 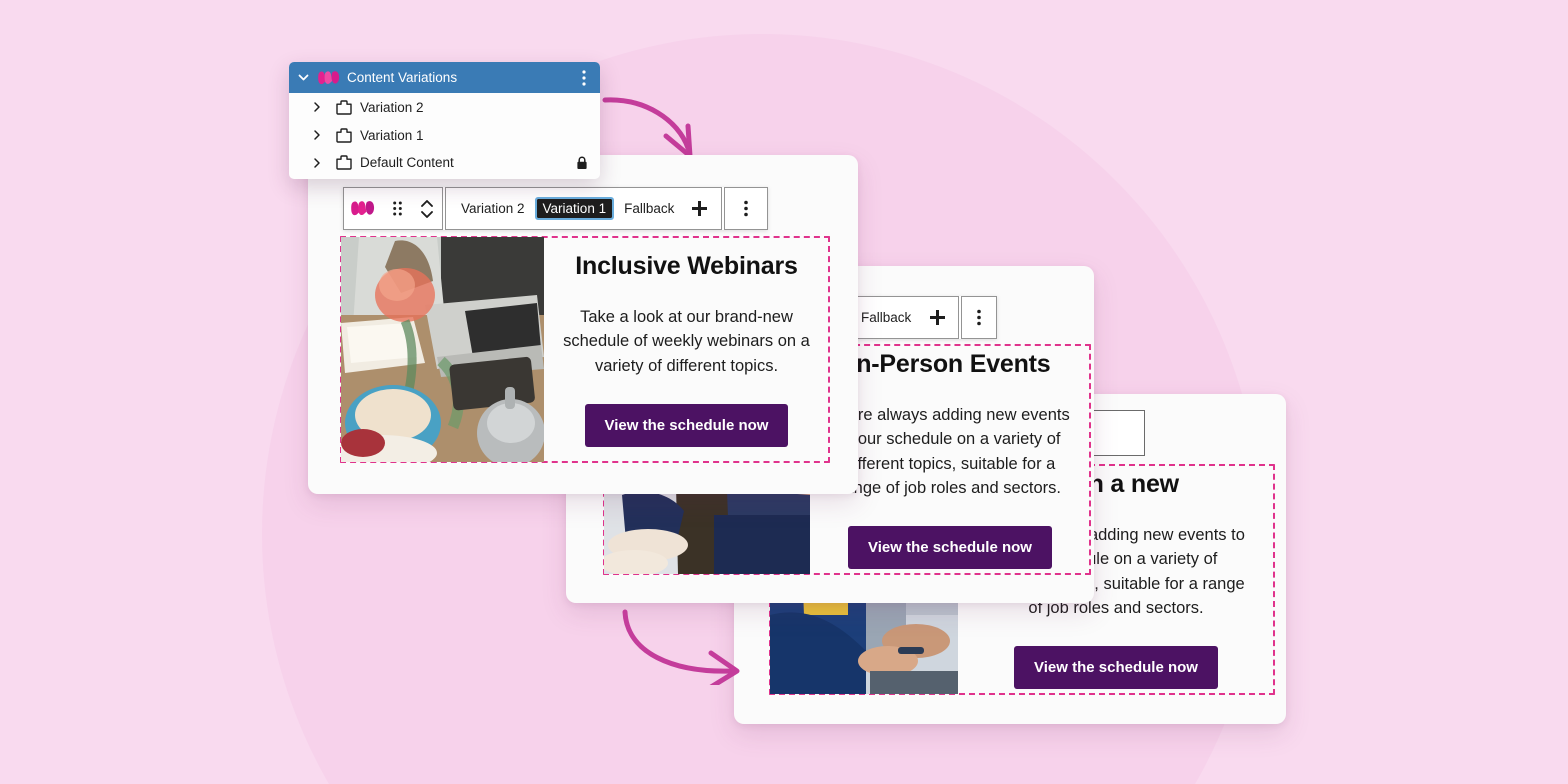 I want to click on move-up-down-icon, so click(x=427, y=208).